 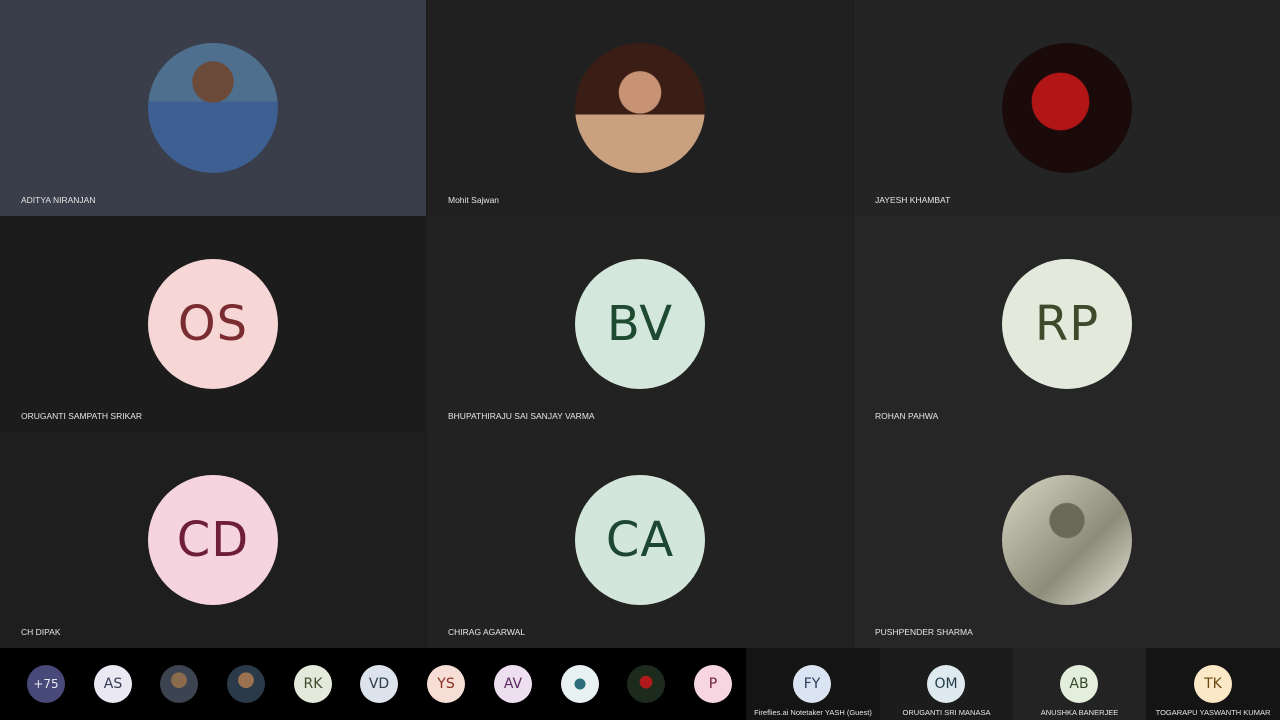 What do you see at coordinates (474, 200) in the screenshot?
I see `participant-name: Mohit Sajwan` at bounding box center [474, 200].